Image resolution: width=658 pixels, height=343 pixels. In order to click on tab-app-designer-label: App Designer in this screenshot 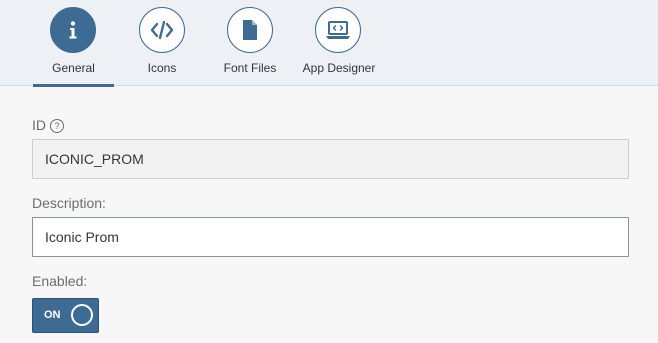, I will do `click(339, 68)`.